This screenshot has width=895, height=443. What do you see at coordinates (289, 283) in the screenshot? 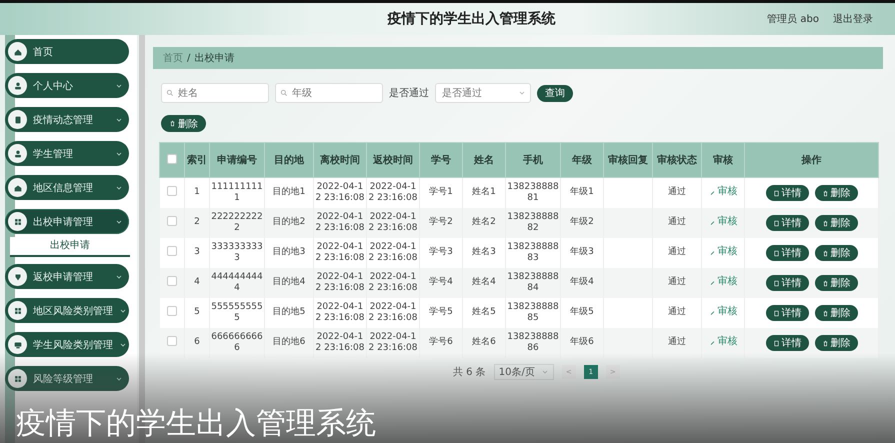
I see `table-cell: 目的地4` at bounding box center [289, 283].